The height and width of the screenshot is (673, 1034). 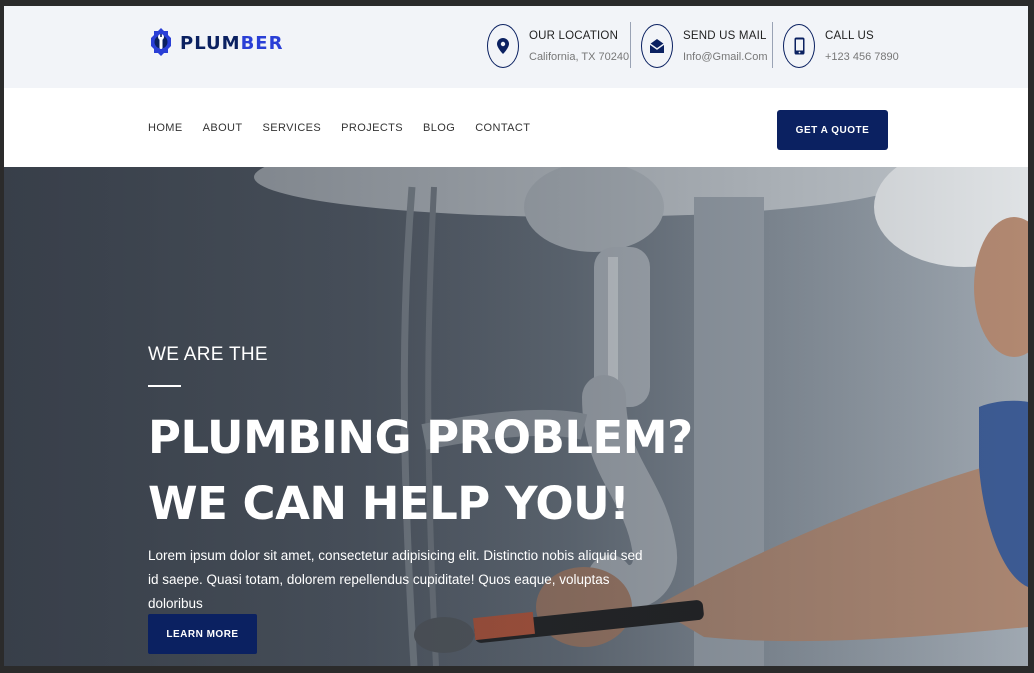 What do you see at coordinates (841, 46) in the screenshot?
I see `contact-phone: CALL US +123 456 7890` at bounding box center [841, 46].